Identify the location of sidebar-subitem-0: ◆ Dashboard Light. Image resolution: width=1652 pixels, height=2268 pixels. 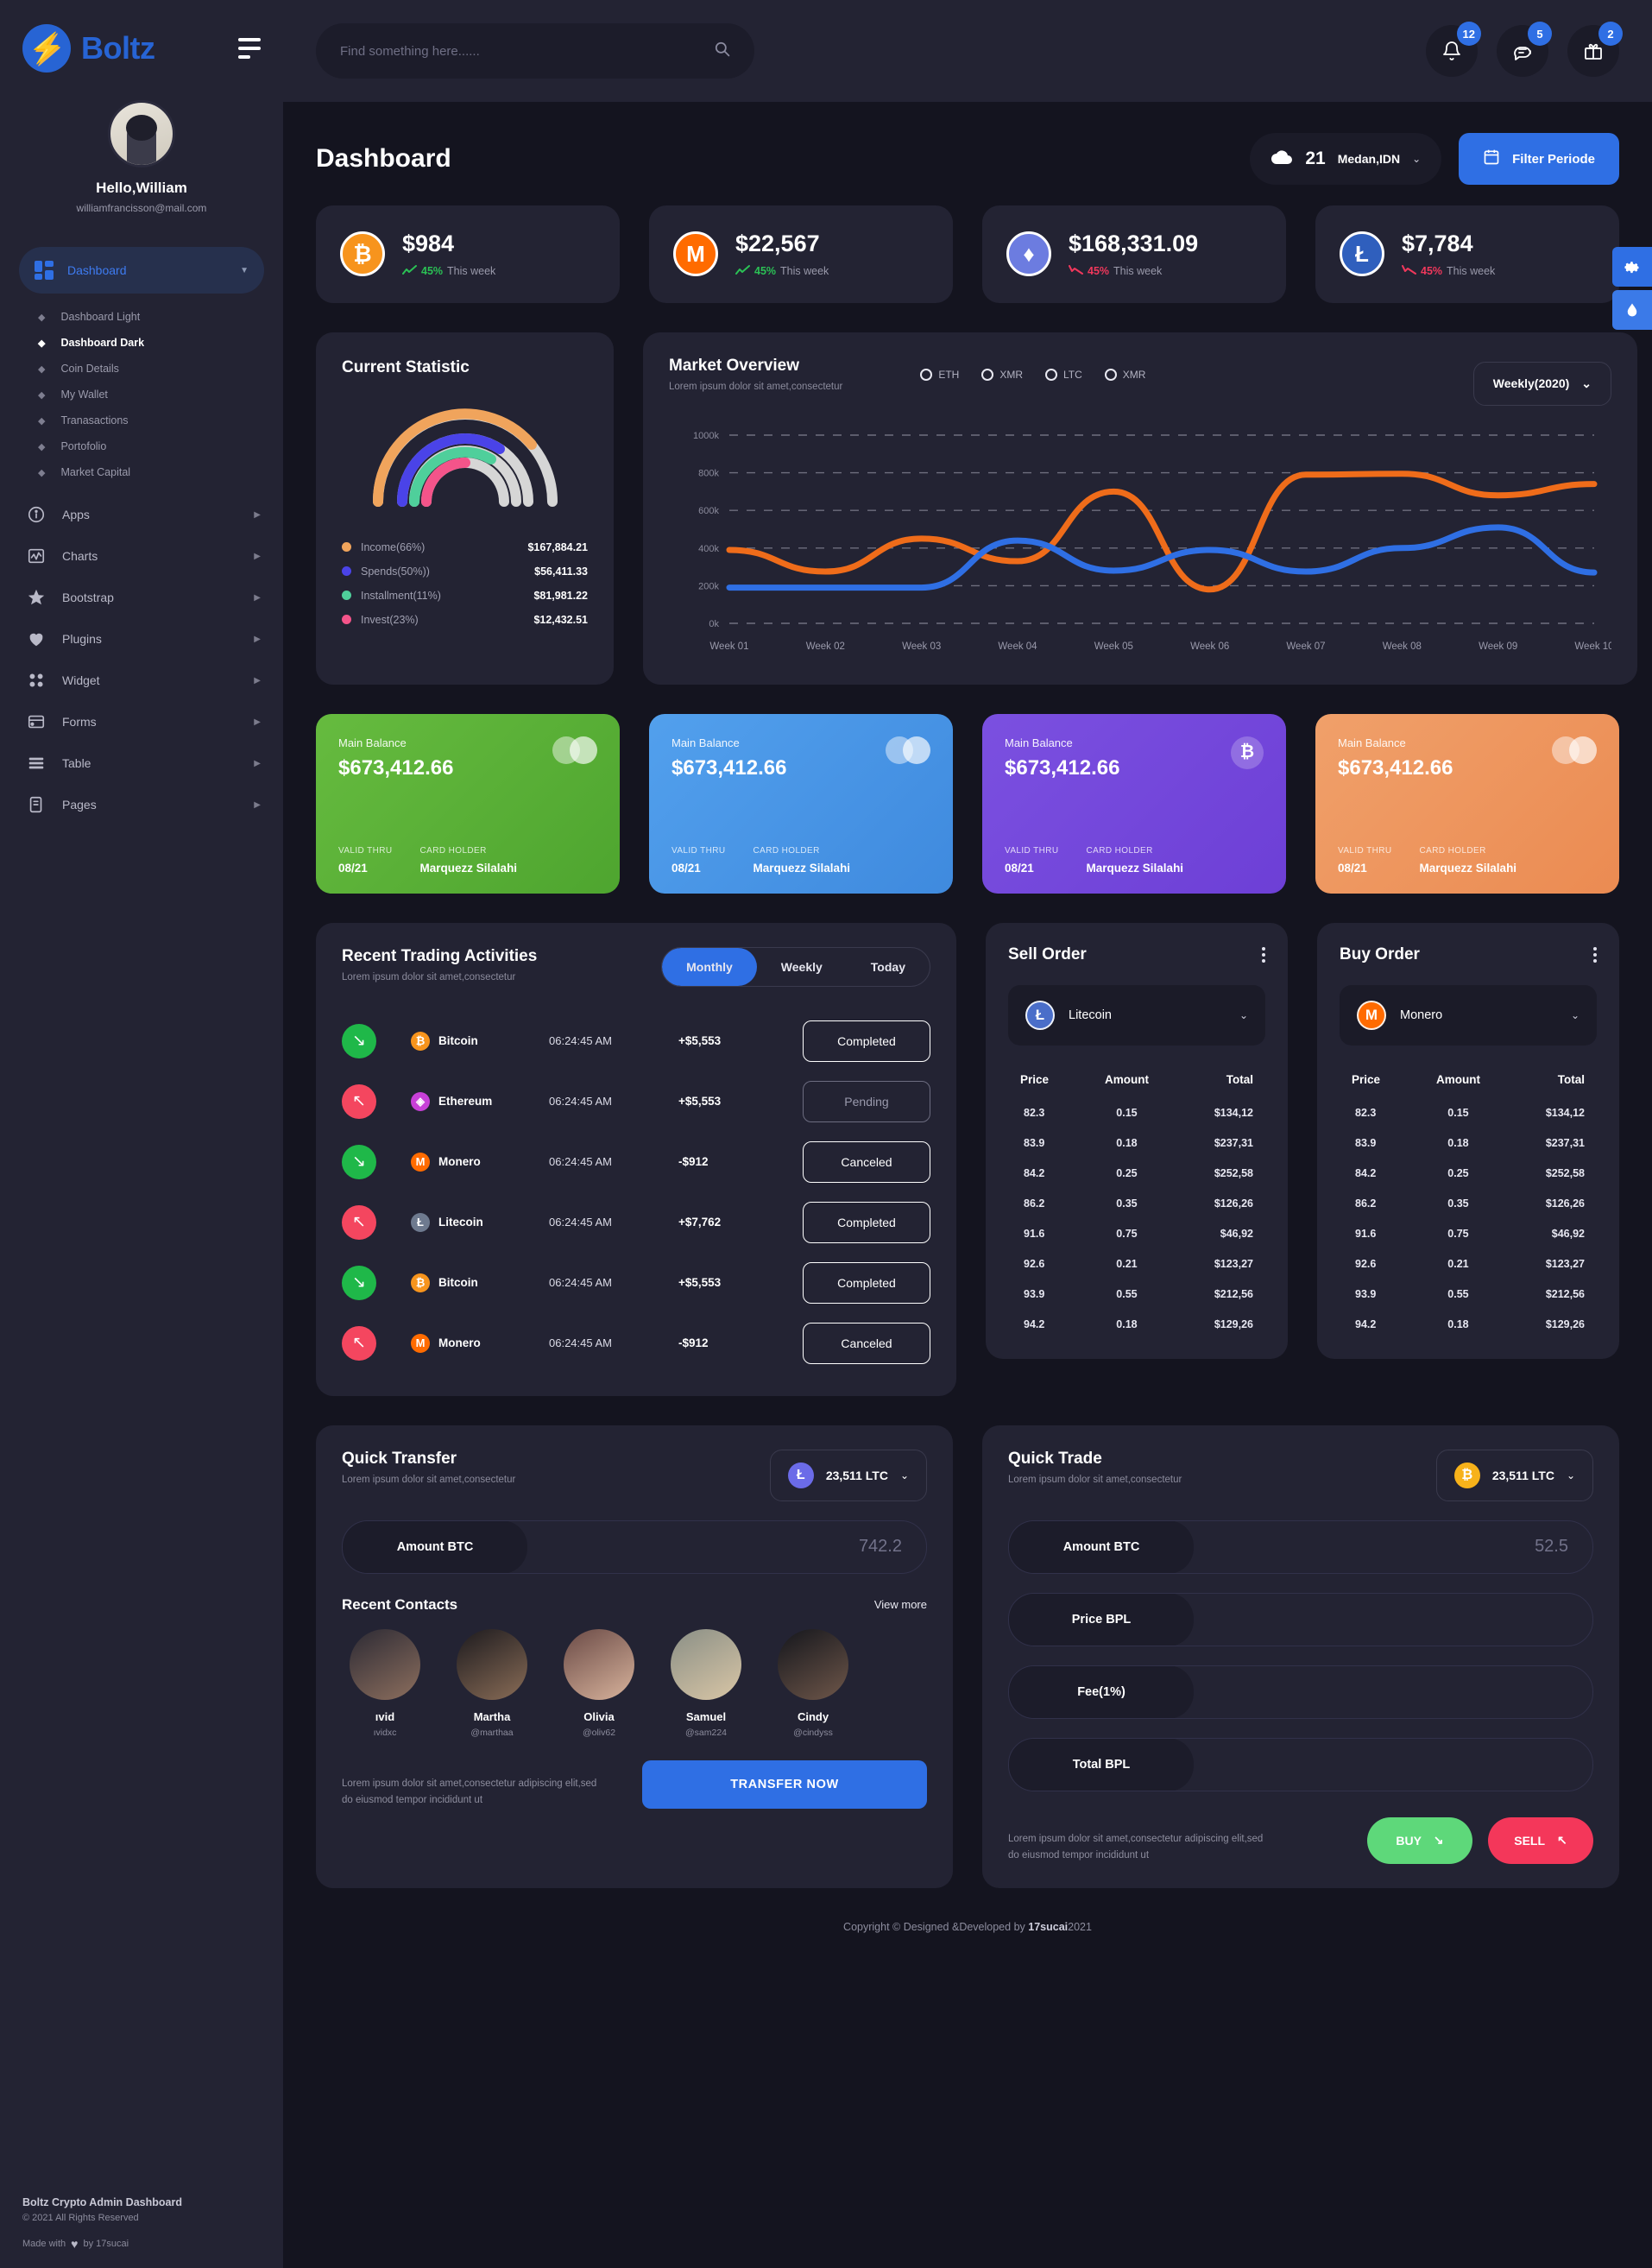
(141, 317).